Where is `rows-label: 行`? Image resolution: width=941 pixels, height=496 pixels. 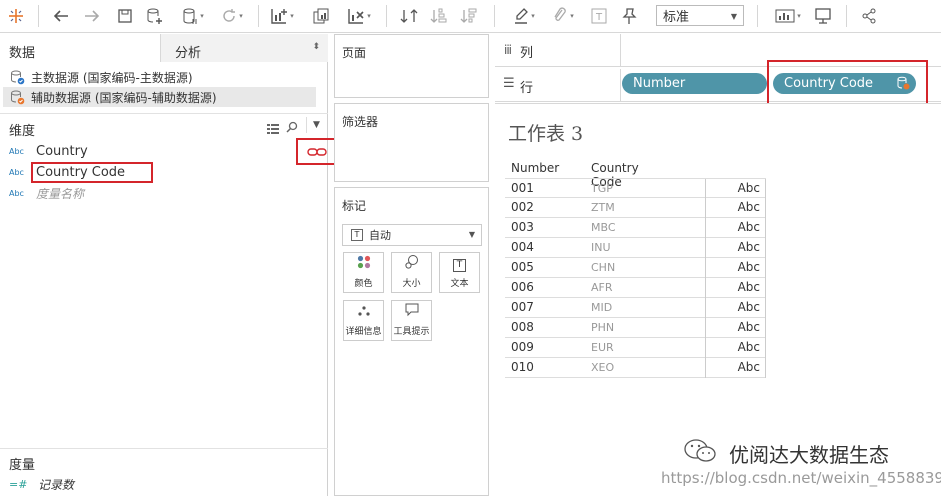 rows-label: 行 is located at coordinates (527, 88).